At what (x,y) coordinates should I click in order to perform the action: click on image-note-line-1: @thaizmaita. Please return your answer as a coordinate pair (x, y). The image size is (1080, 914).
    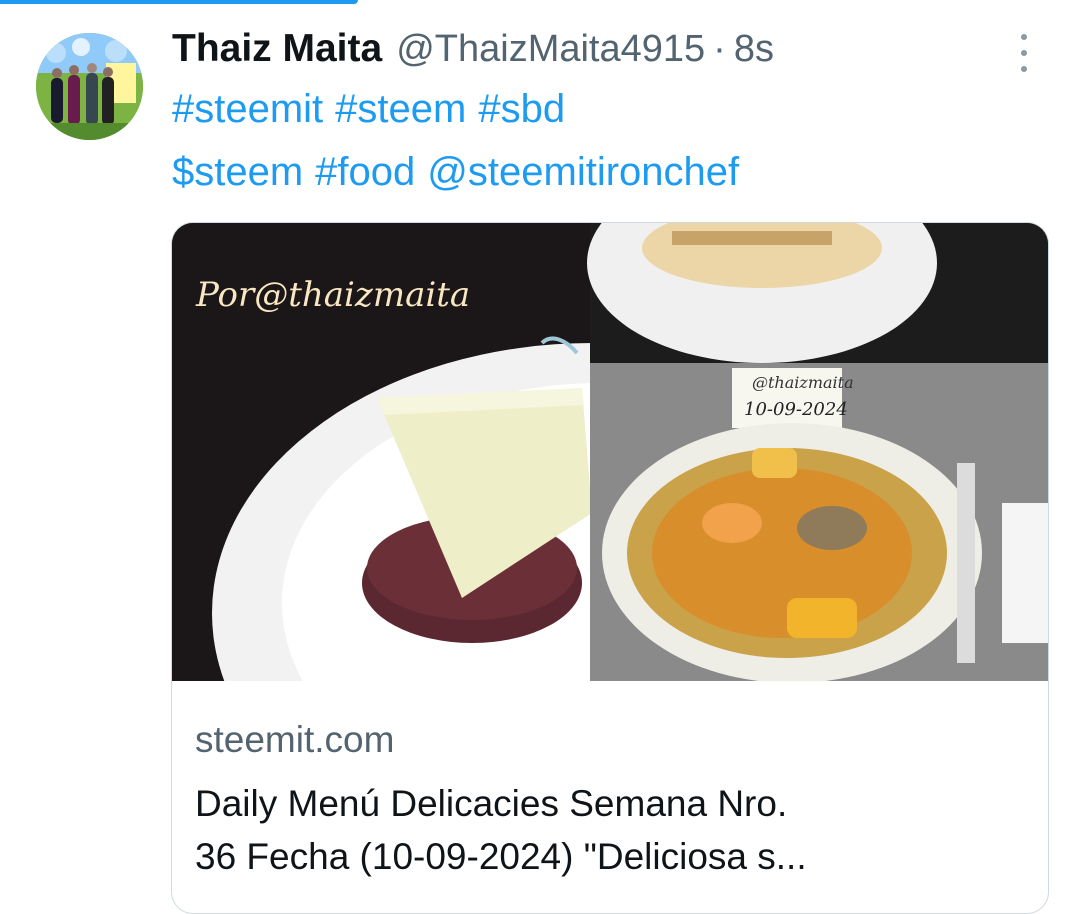
    Looking at the image, I should click on (803, 382).